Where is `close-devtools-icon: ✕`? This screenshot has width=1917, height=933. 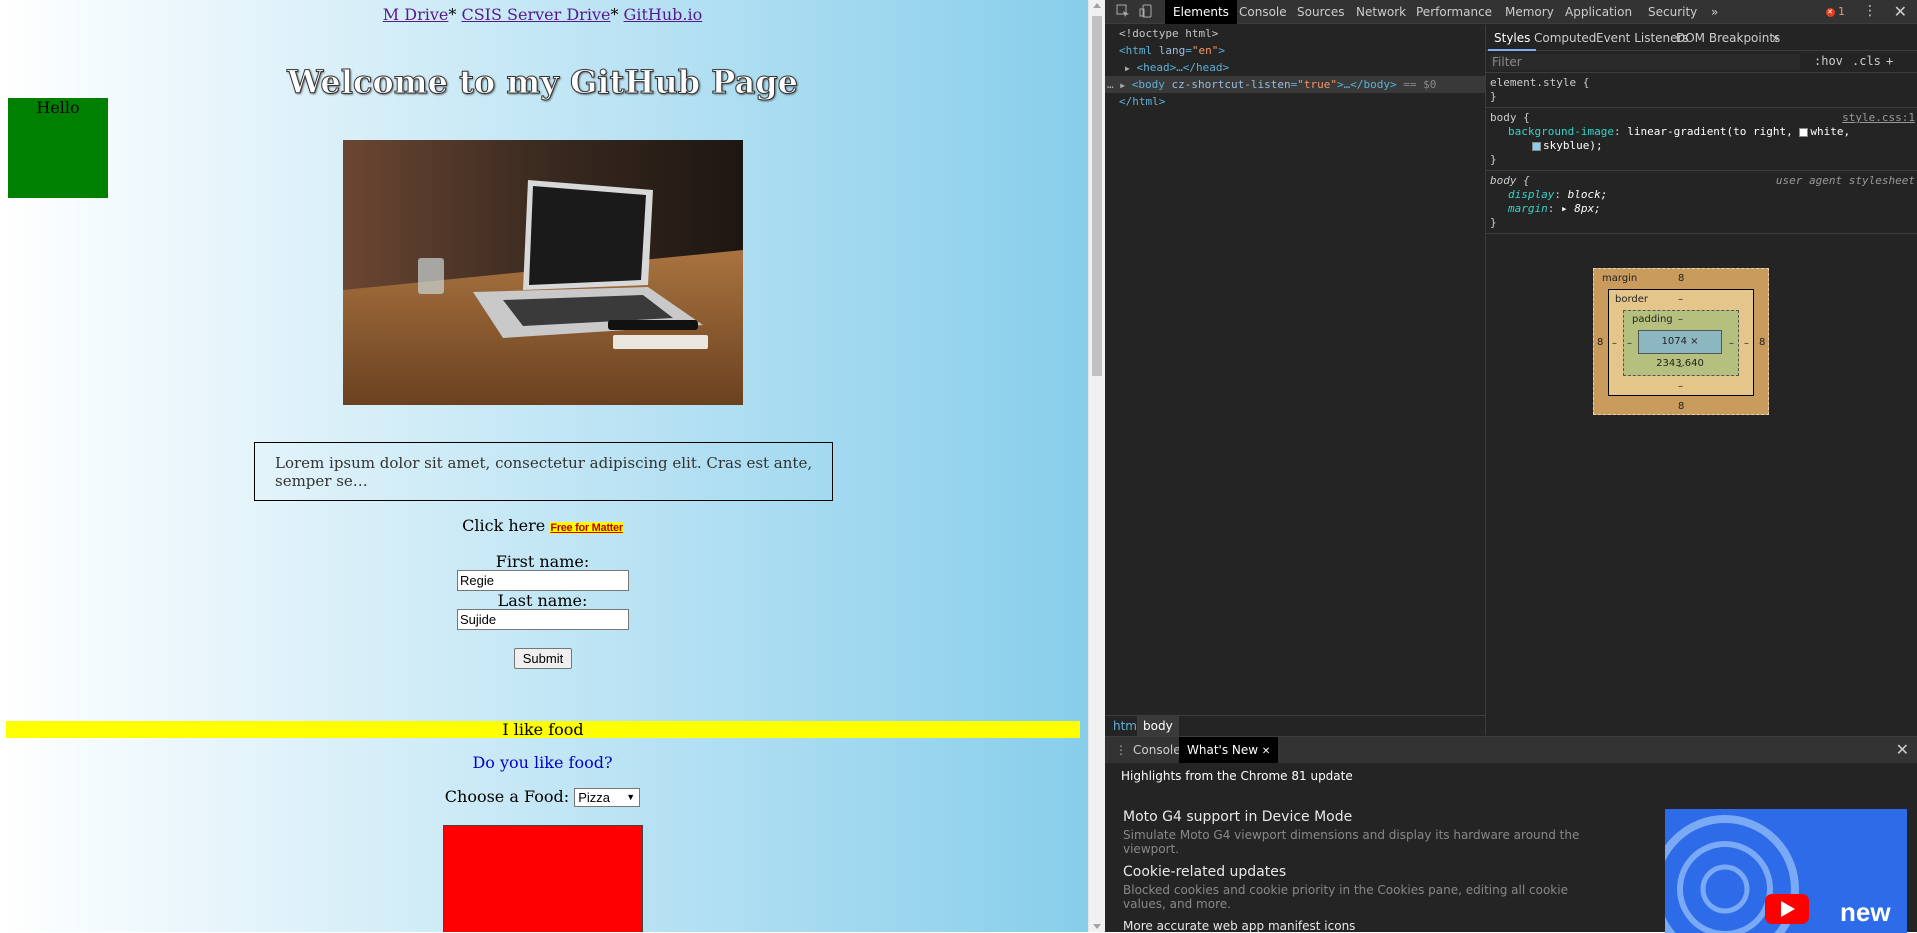 close-devtools-icon: ✕ is located at coordinates (1900, 11).